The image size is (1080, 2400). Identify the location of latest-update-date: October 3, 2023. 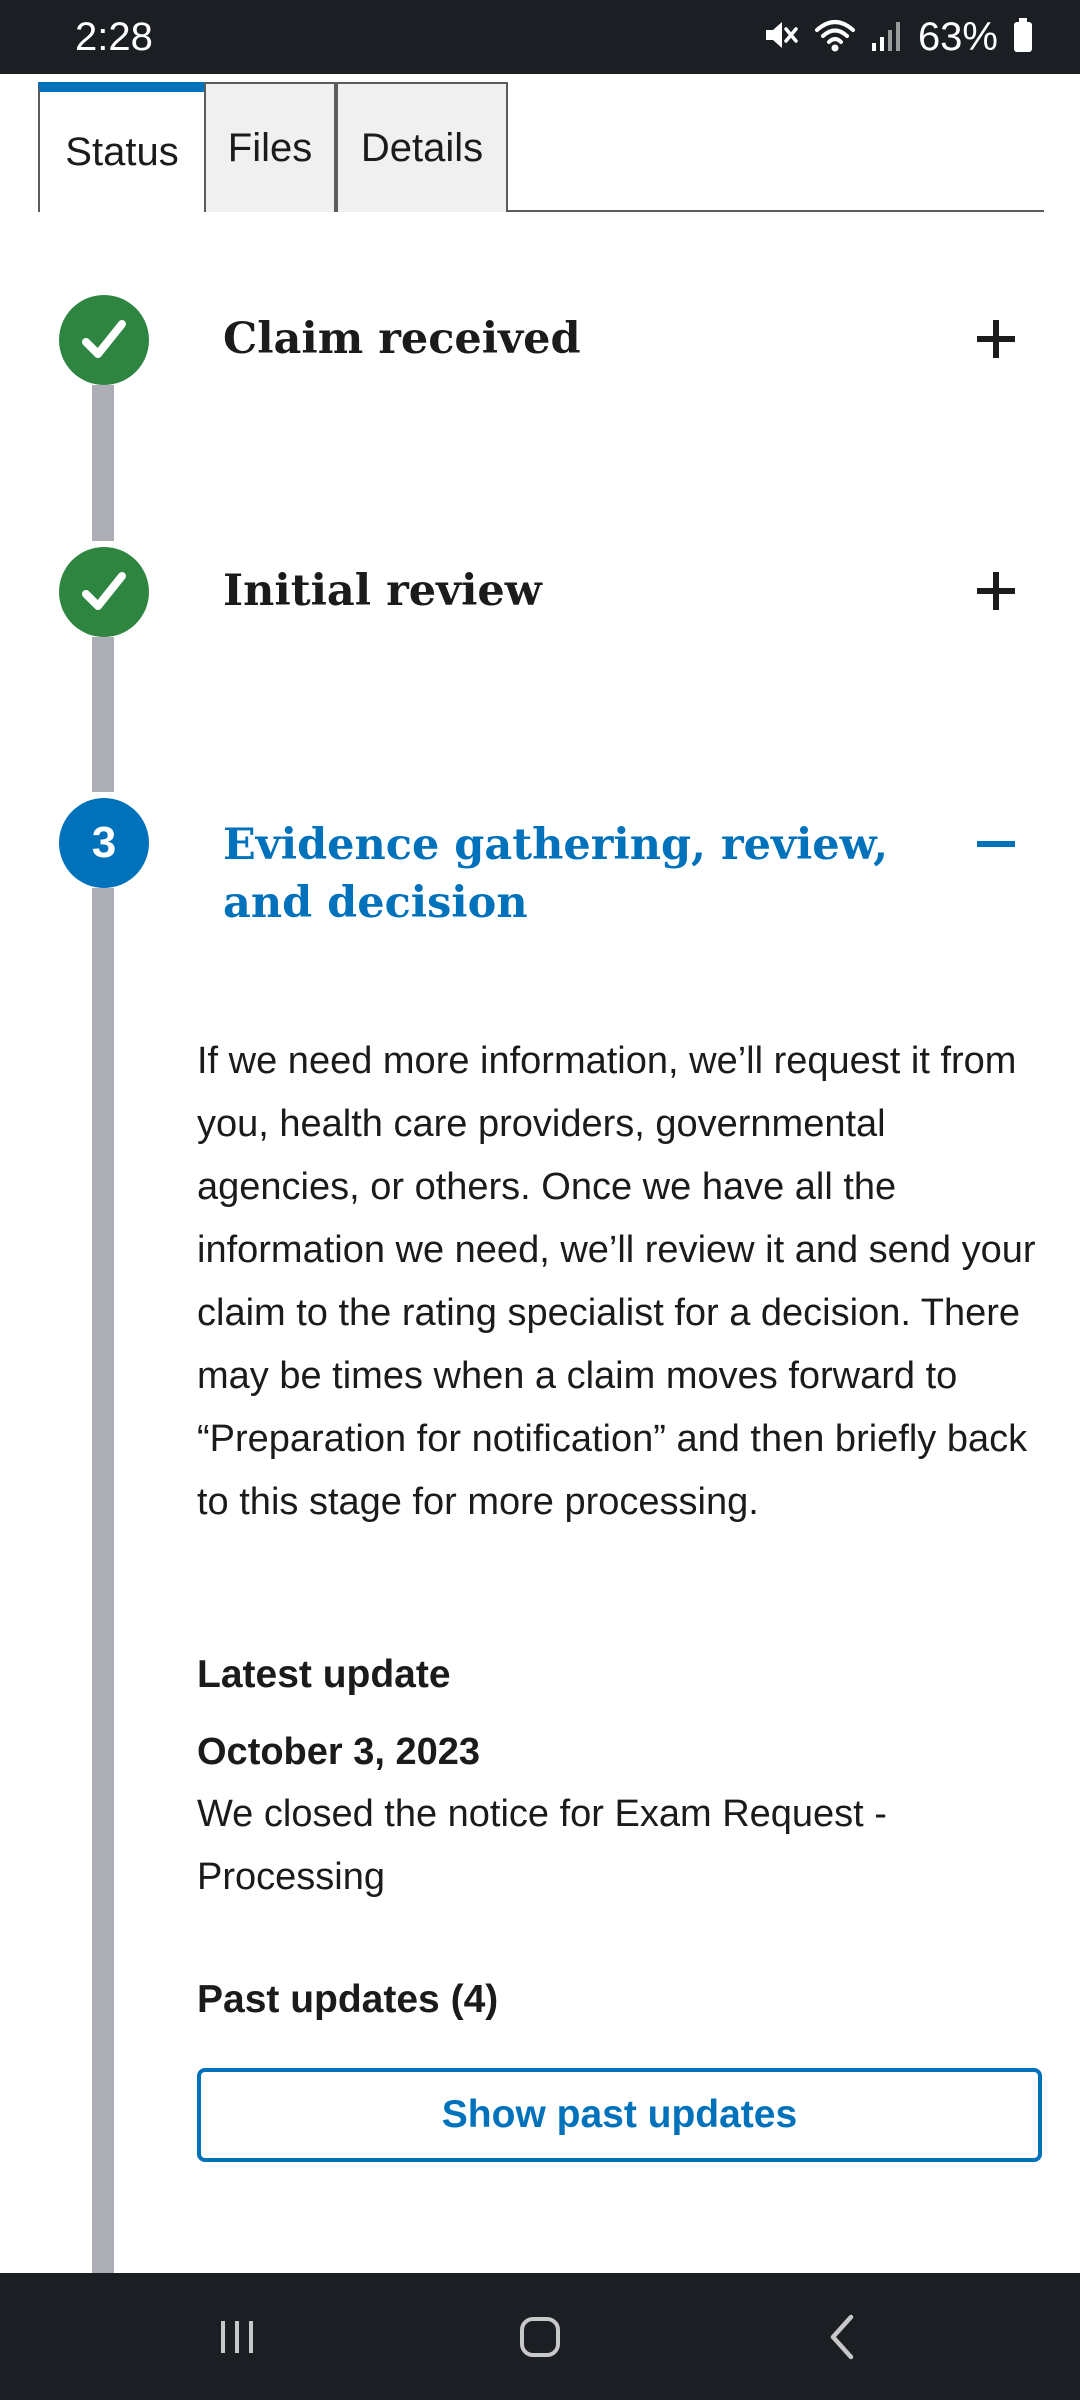
(339, 1752).